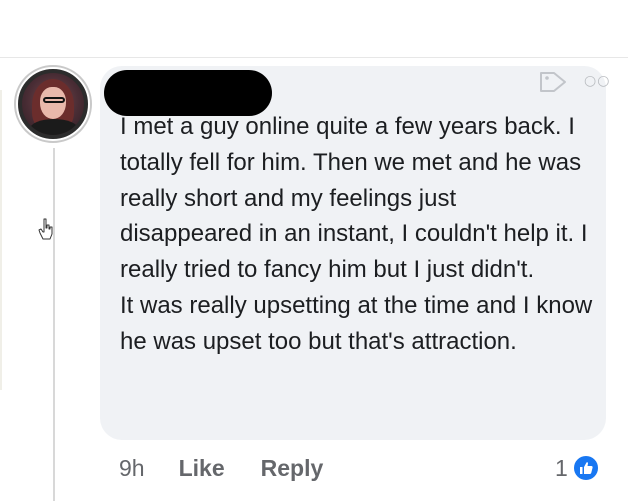 This screenshot has height=501, width=628. Describe the element at coordinates (561, 467) in the screenshot. I see `reaction-count: 1` at that location.